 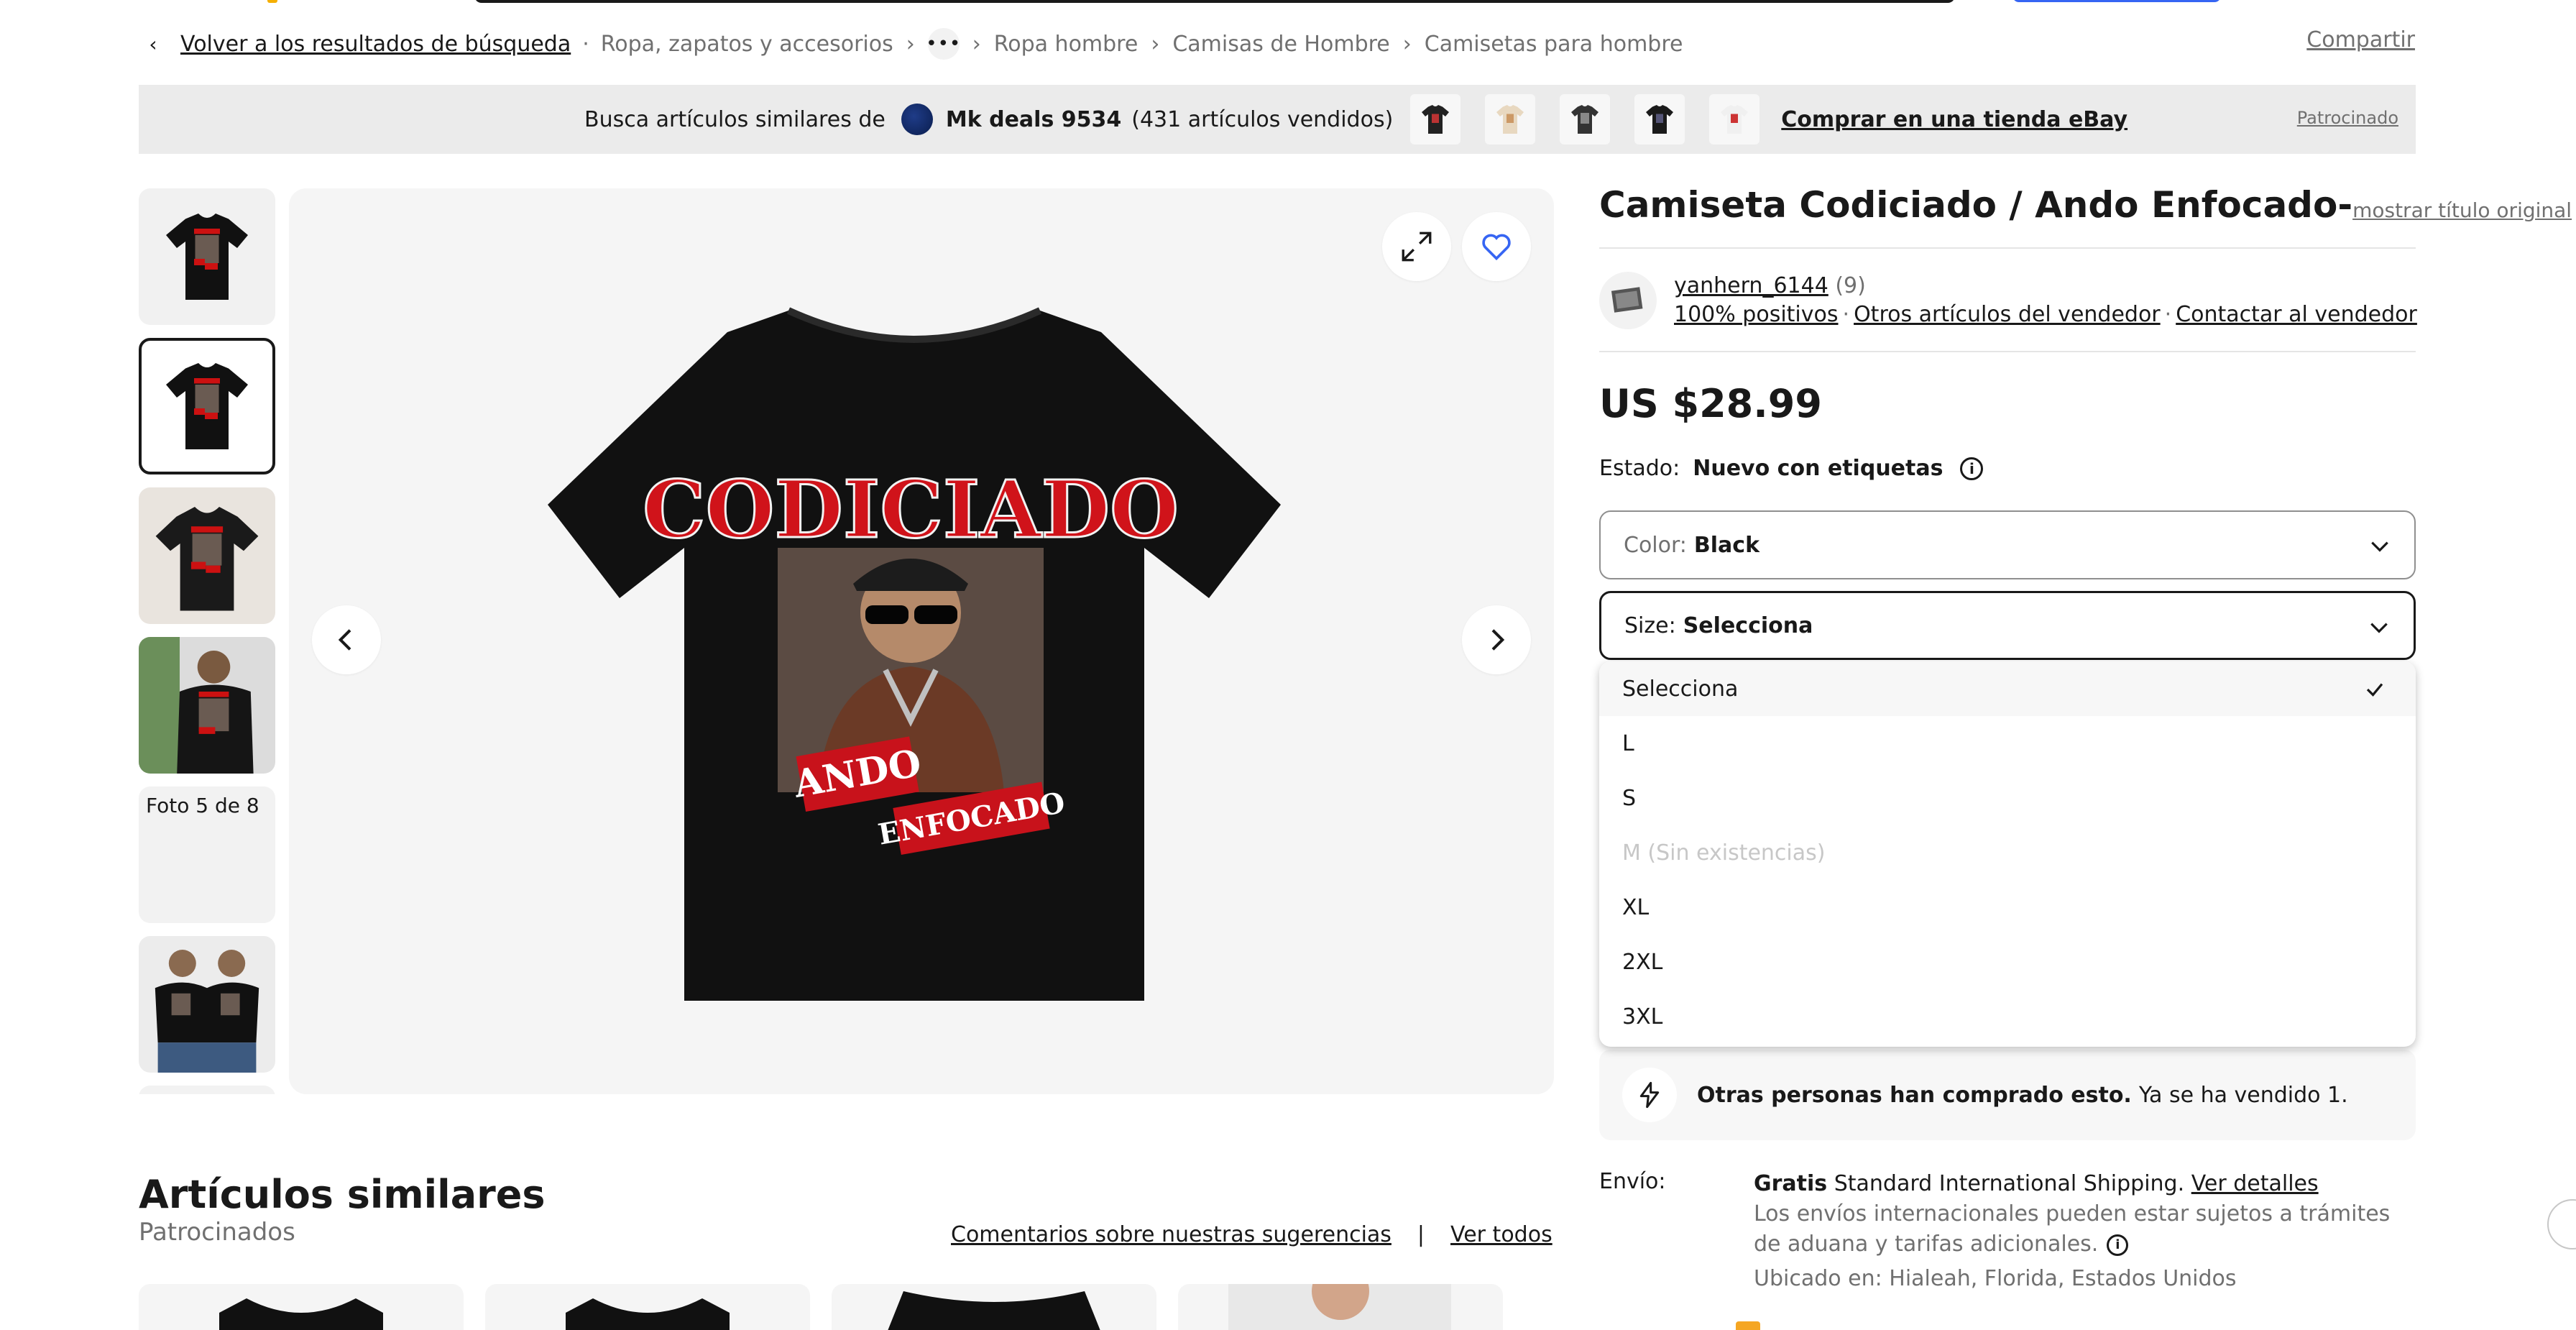 What do you see at coordinates (1214, 1) in the screenshot?
I see `search-bar-edge` at bounding box center [1214, 1].